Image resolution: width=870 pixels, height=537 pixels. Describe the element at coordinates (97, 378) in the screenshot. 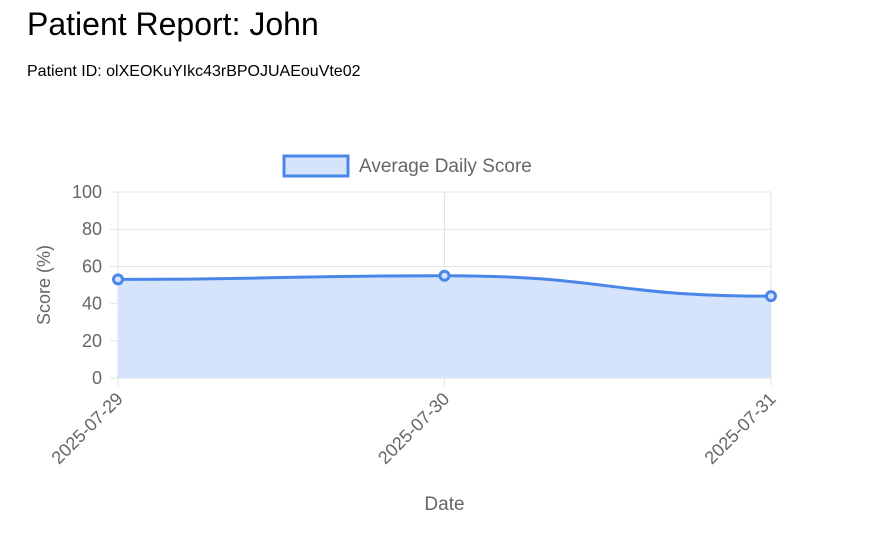

I see `y-tick-label-0: 0` at that location.